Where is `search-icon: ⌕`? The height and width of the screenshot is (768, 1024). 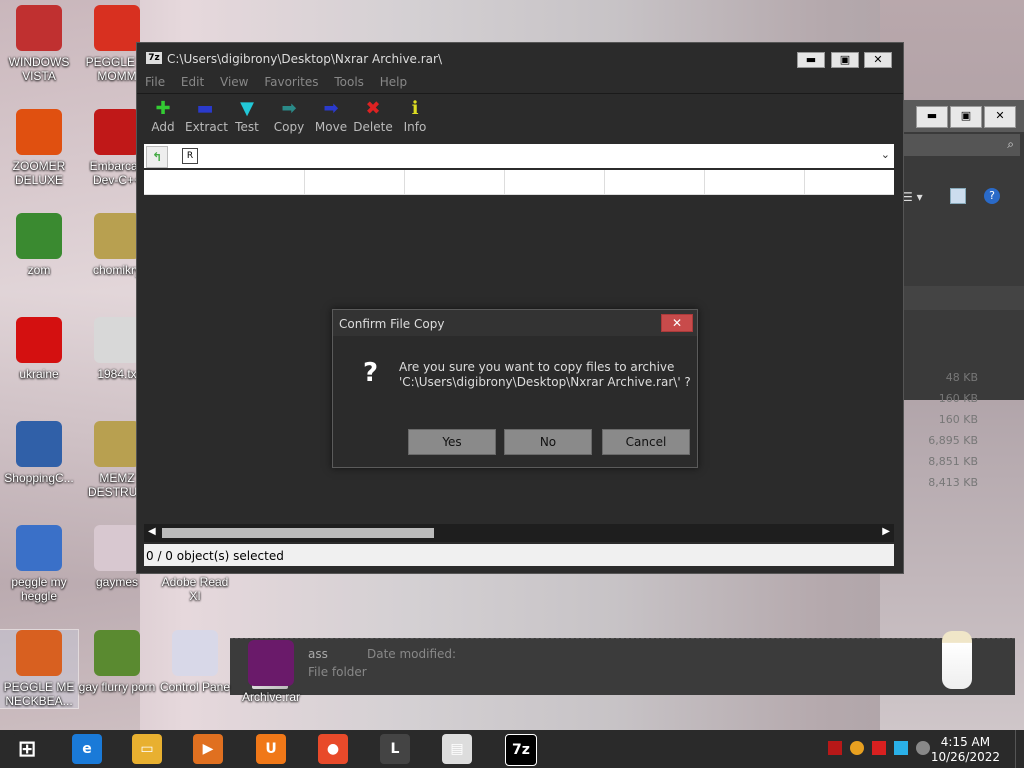
search-icon: ⌕ is located at coordinates (1010, 144).